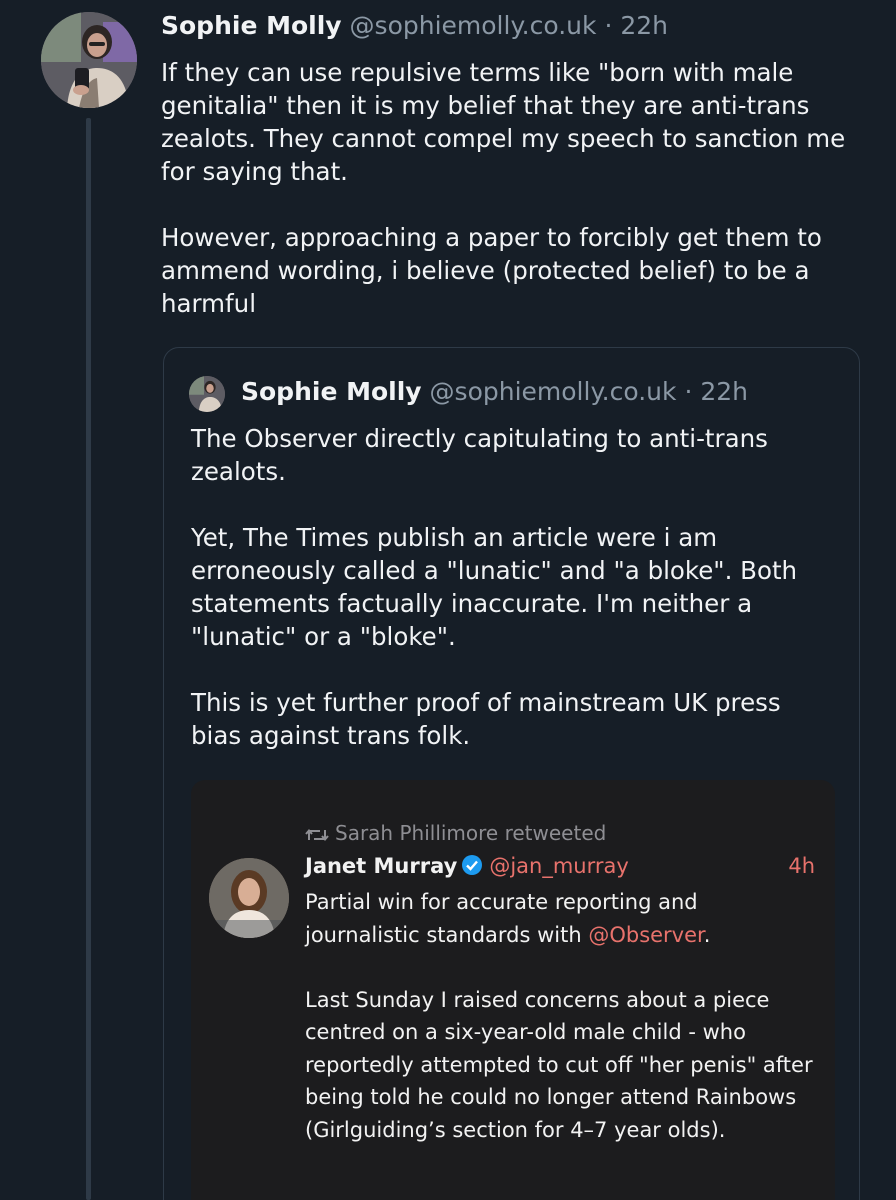 Image resolution: width=896 pixels, height=1200 pixels. I want to click on embedded-author-avatar, so click(249, 898).